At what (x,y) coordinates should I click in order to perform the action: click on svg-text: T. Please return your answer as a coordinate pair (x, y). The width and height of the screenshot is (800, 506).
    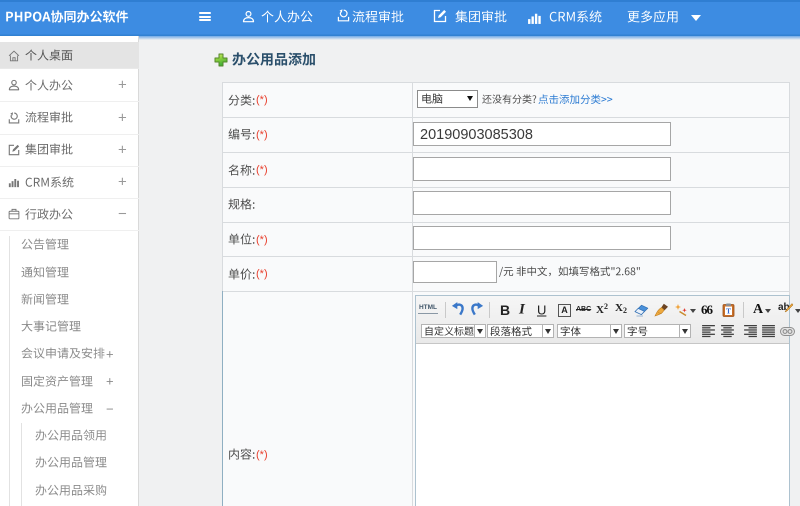
    Looking at the image, I should click on (728, 311).